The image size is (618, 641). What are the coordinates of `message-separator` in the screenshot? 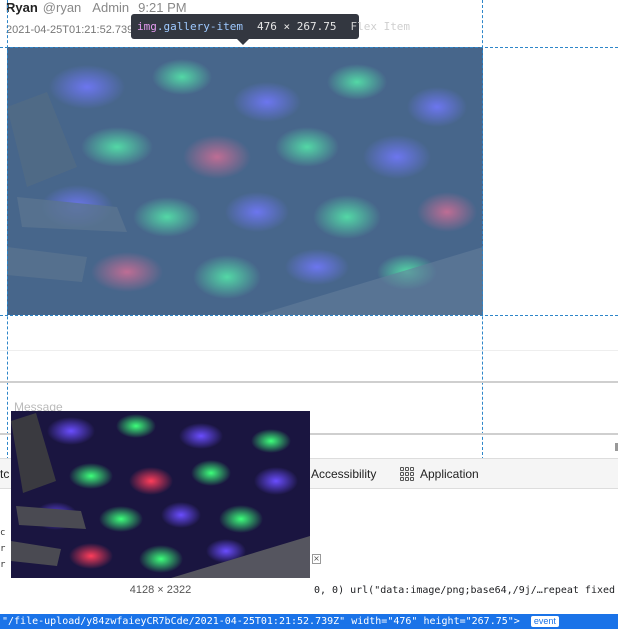 It's located at (309, 350).